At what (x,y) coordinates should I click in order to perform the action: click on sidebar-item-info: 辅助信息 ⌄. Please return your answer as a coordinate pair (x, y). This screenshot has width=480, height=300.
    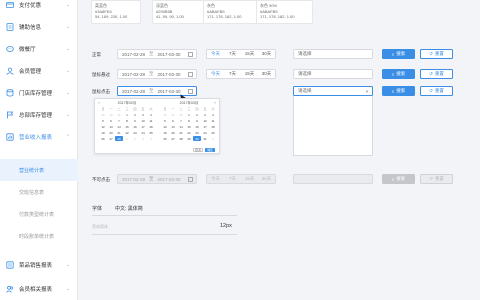
    Looking at the image, I should click on (39, 27).